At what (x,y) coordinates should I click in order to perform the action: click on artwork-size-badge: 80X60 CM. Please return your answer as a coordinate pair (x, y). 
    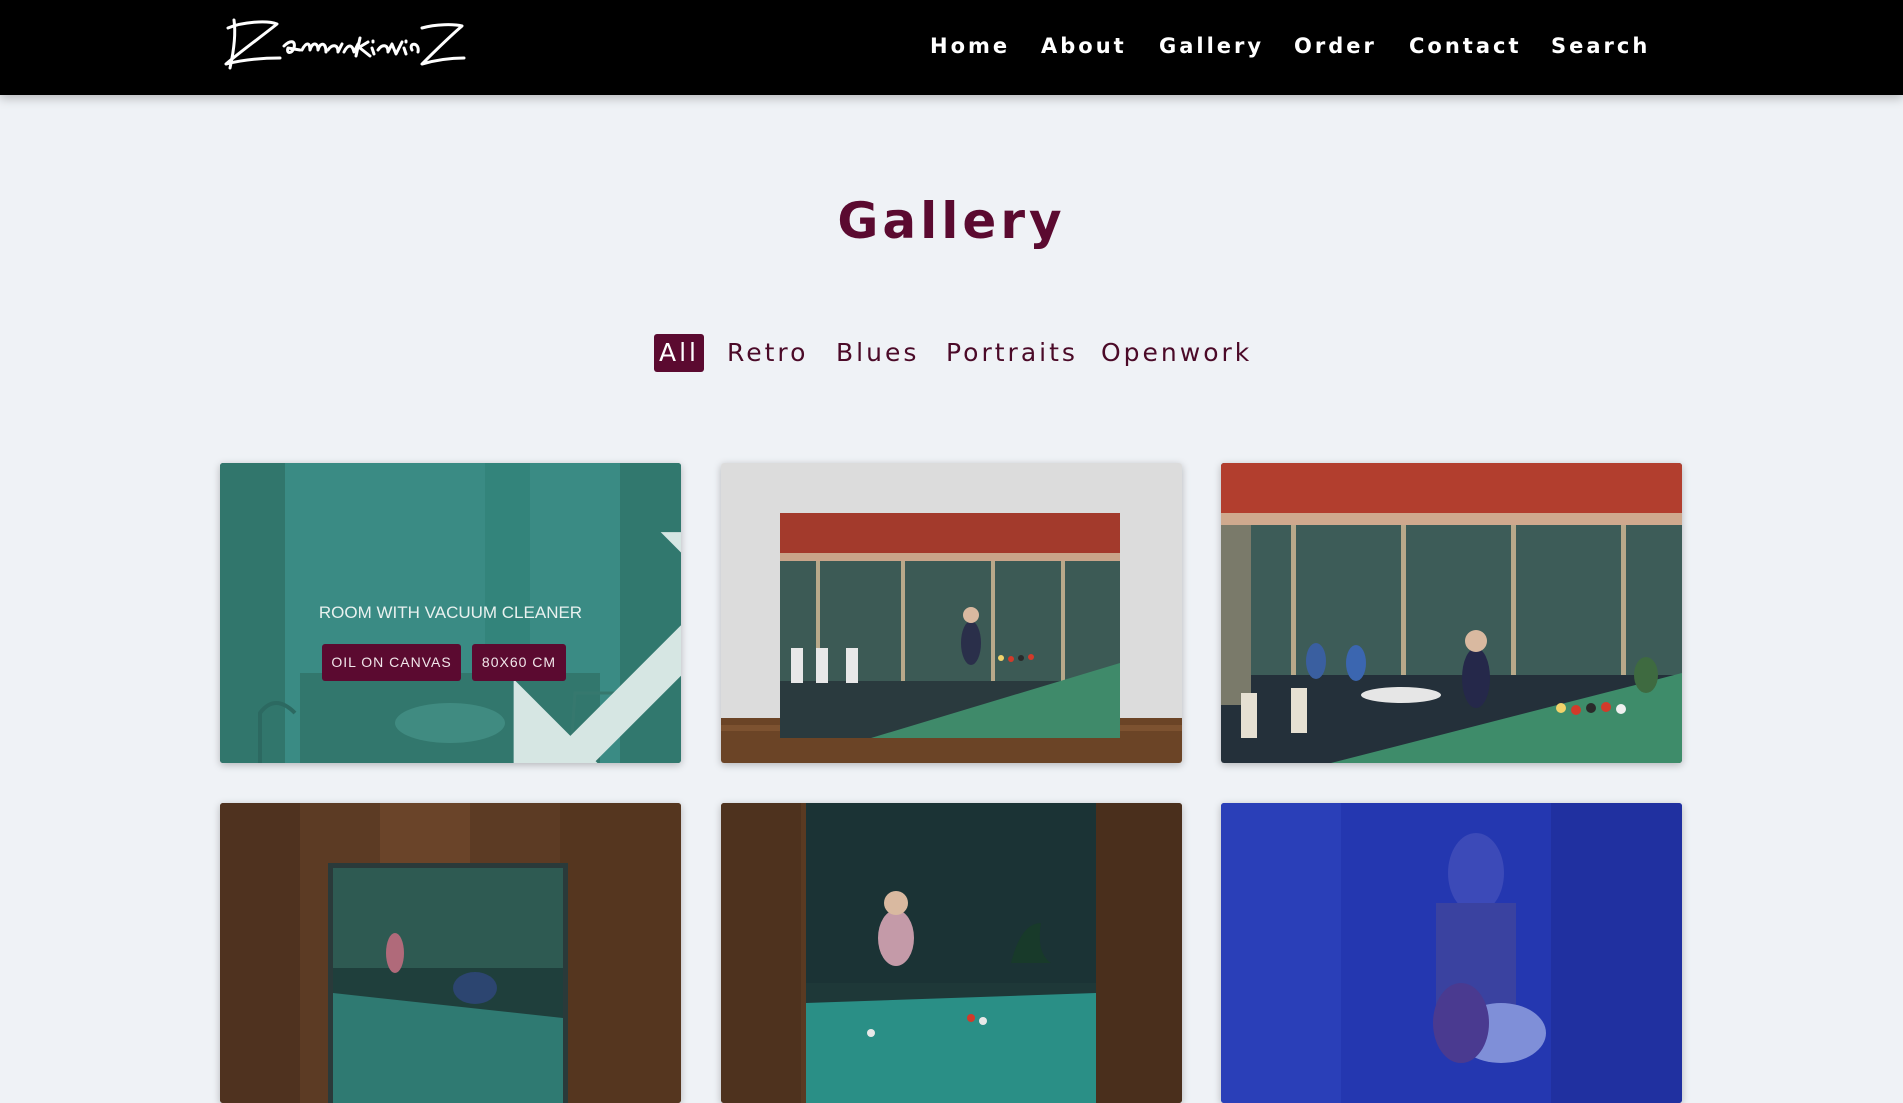
    Looking at the image, I should click on (519, 662).